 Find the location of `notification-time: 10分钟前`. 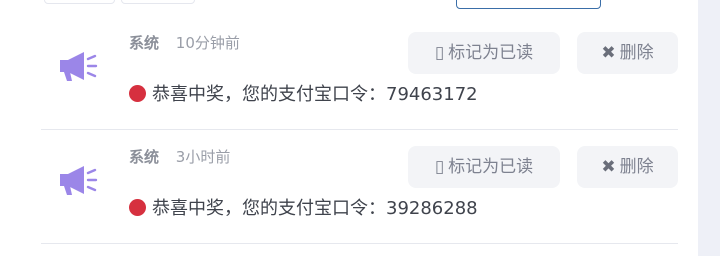

notification-time: 10分钟前 is located at coordinates (207, 43).